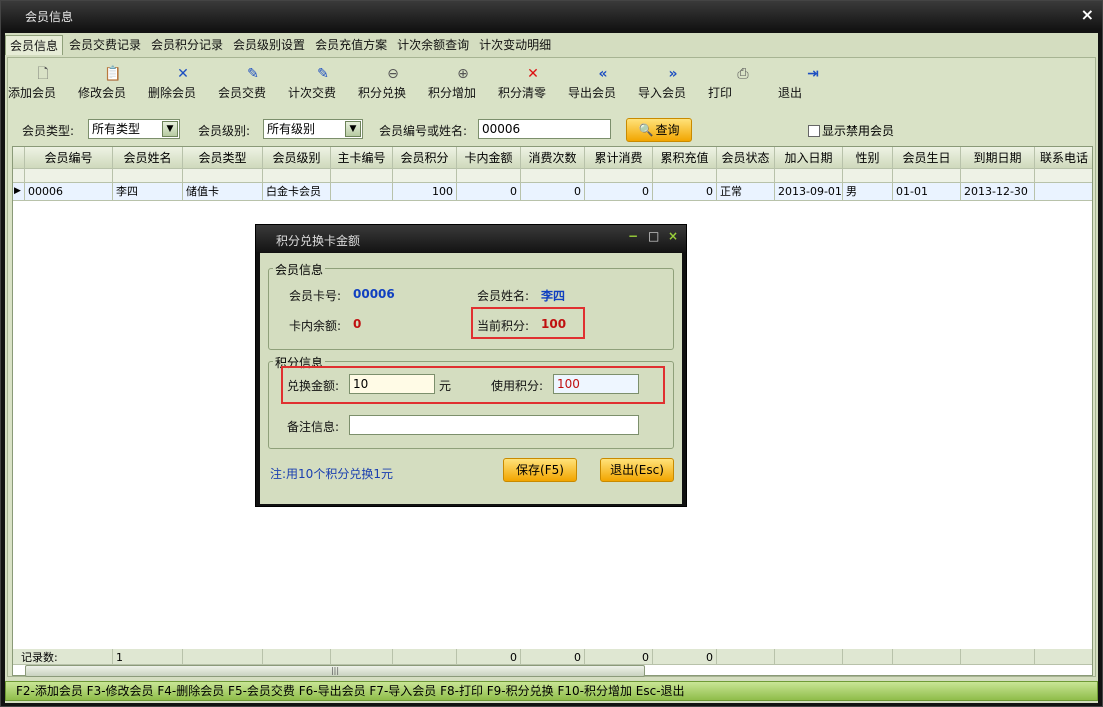 The width and height of the screenshot is (1103, 707). I want to click on dialog-title: 积分兑换卡金额, so click(318, 241).